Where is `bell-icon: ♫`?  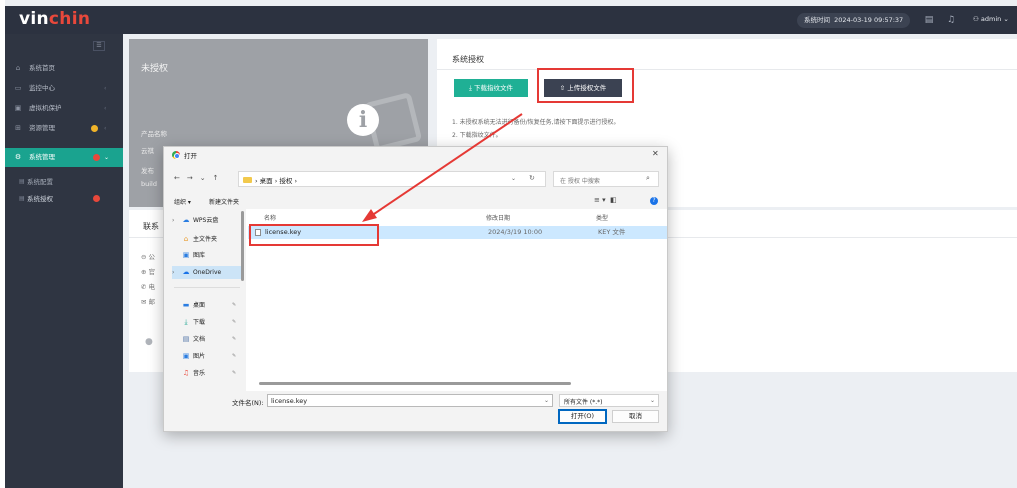
bell-icon: ♫ is located at coordinates (951, 20).